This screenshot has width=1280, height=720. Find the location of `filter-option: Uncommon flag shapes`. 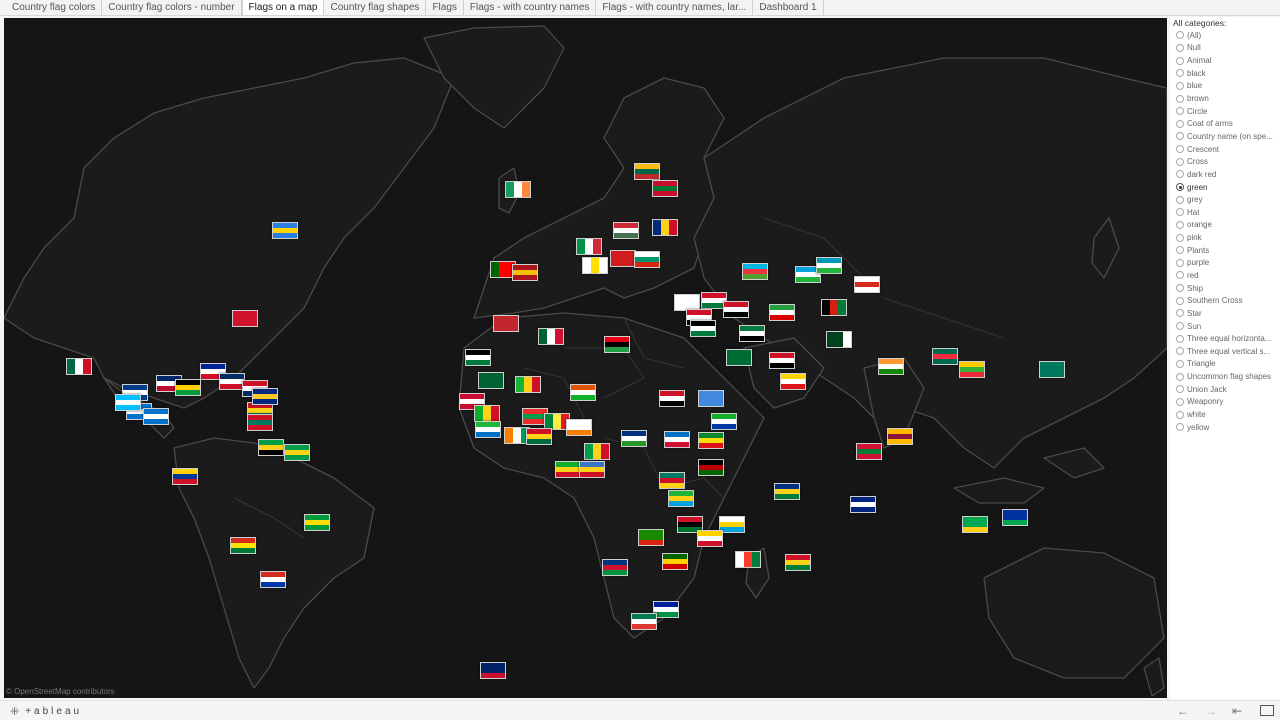

filter-option: Uncommon flag shapes is located at coordinates (1225, 376).